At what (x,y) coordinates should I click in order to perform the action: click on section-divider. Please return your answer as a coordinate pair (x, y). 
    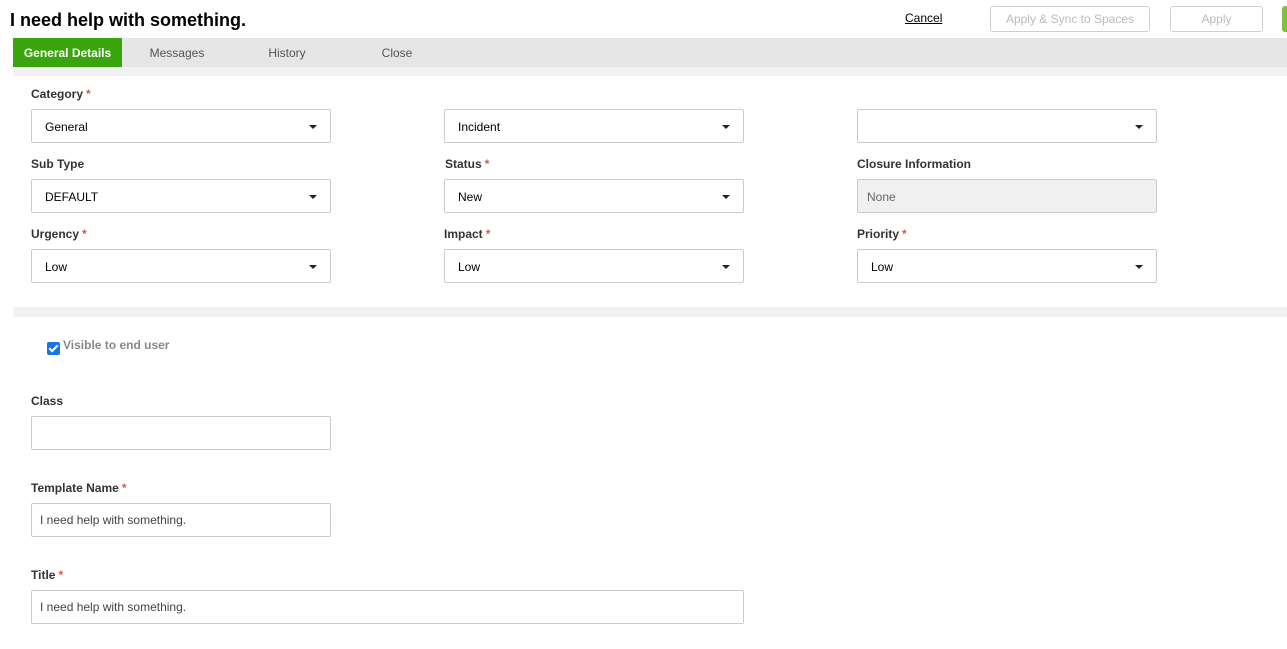
    Looking at the image, I should click on (650, 312).